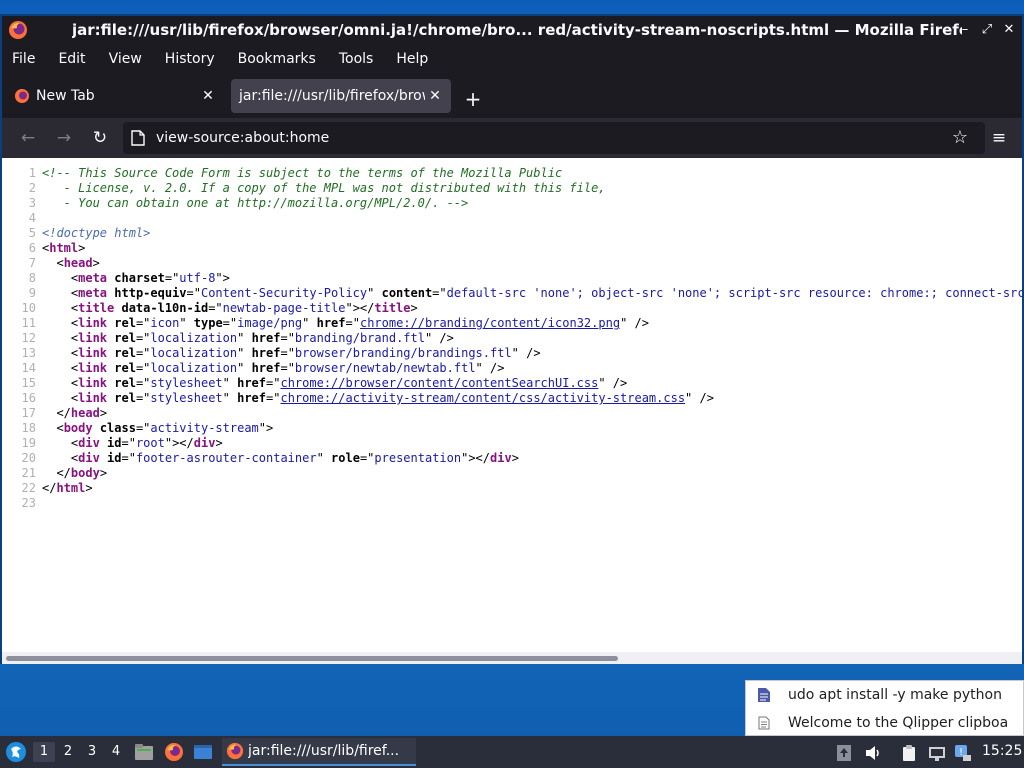  Describe the element at coordinates (71, 263) in the screenshot. I see `line-code: <head>` at that location.